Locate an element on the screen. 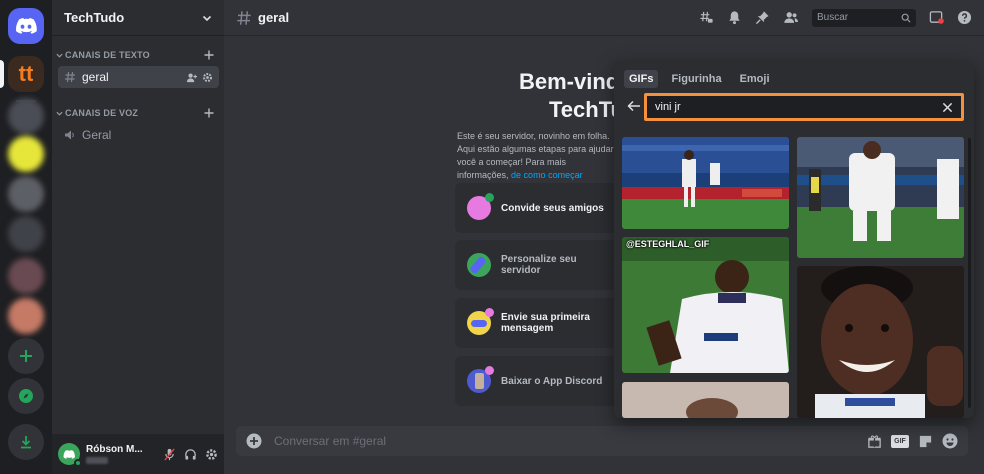  sticker-icon is located at coordinates (925, 441).